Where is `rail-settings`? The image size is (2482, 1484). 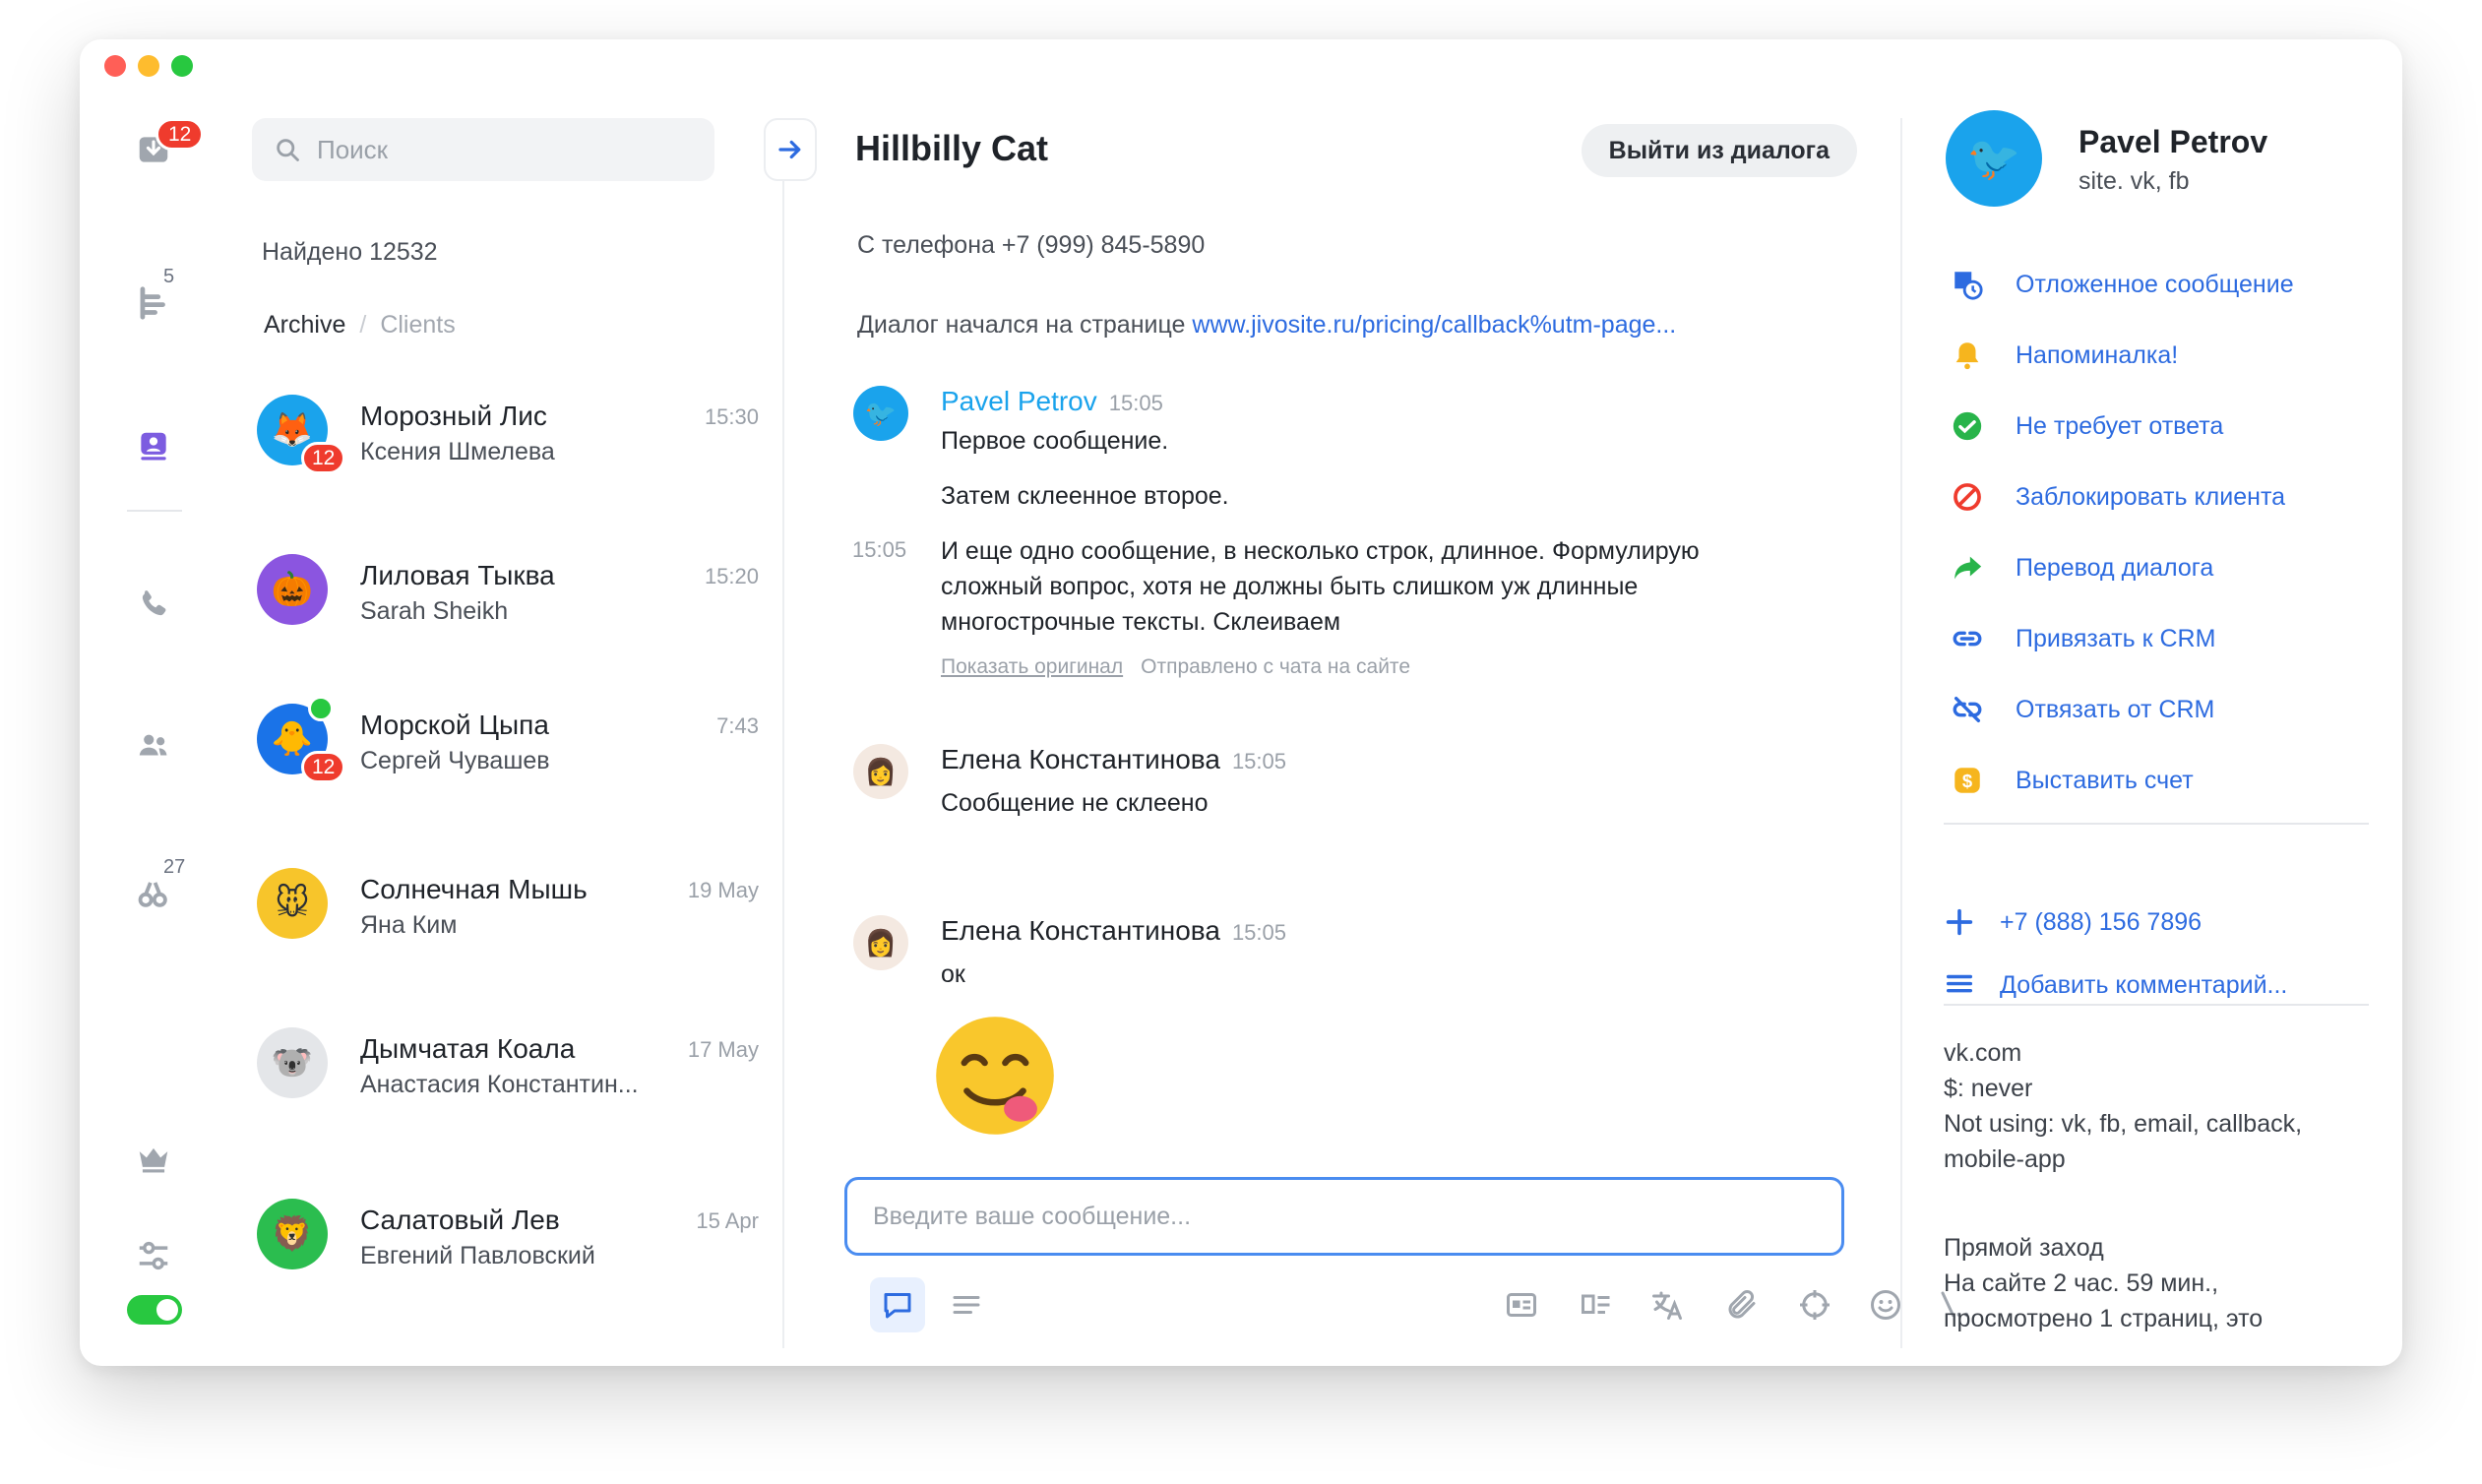
rail-settings is located at coordinates (153, 1255).